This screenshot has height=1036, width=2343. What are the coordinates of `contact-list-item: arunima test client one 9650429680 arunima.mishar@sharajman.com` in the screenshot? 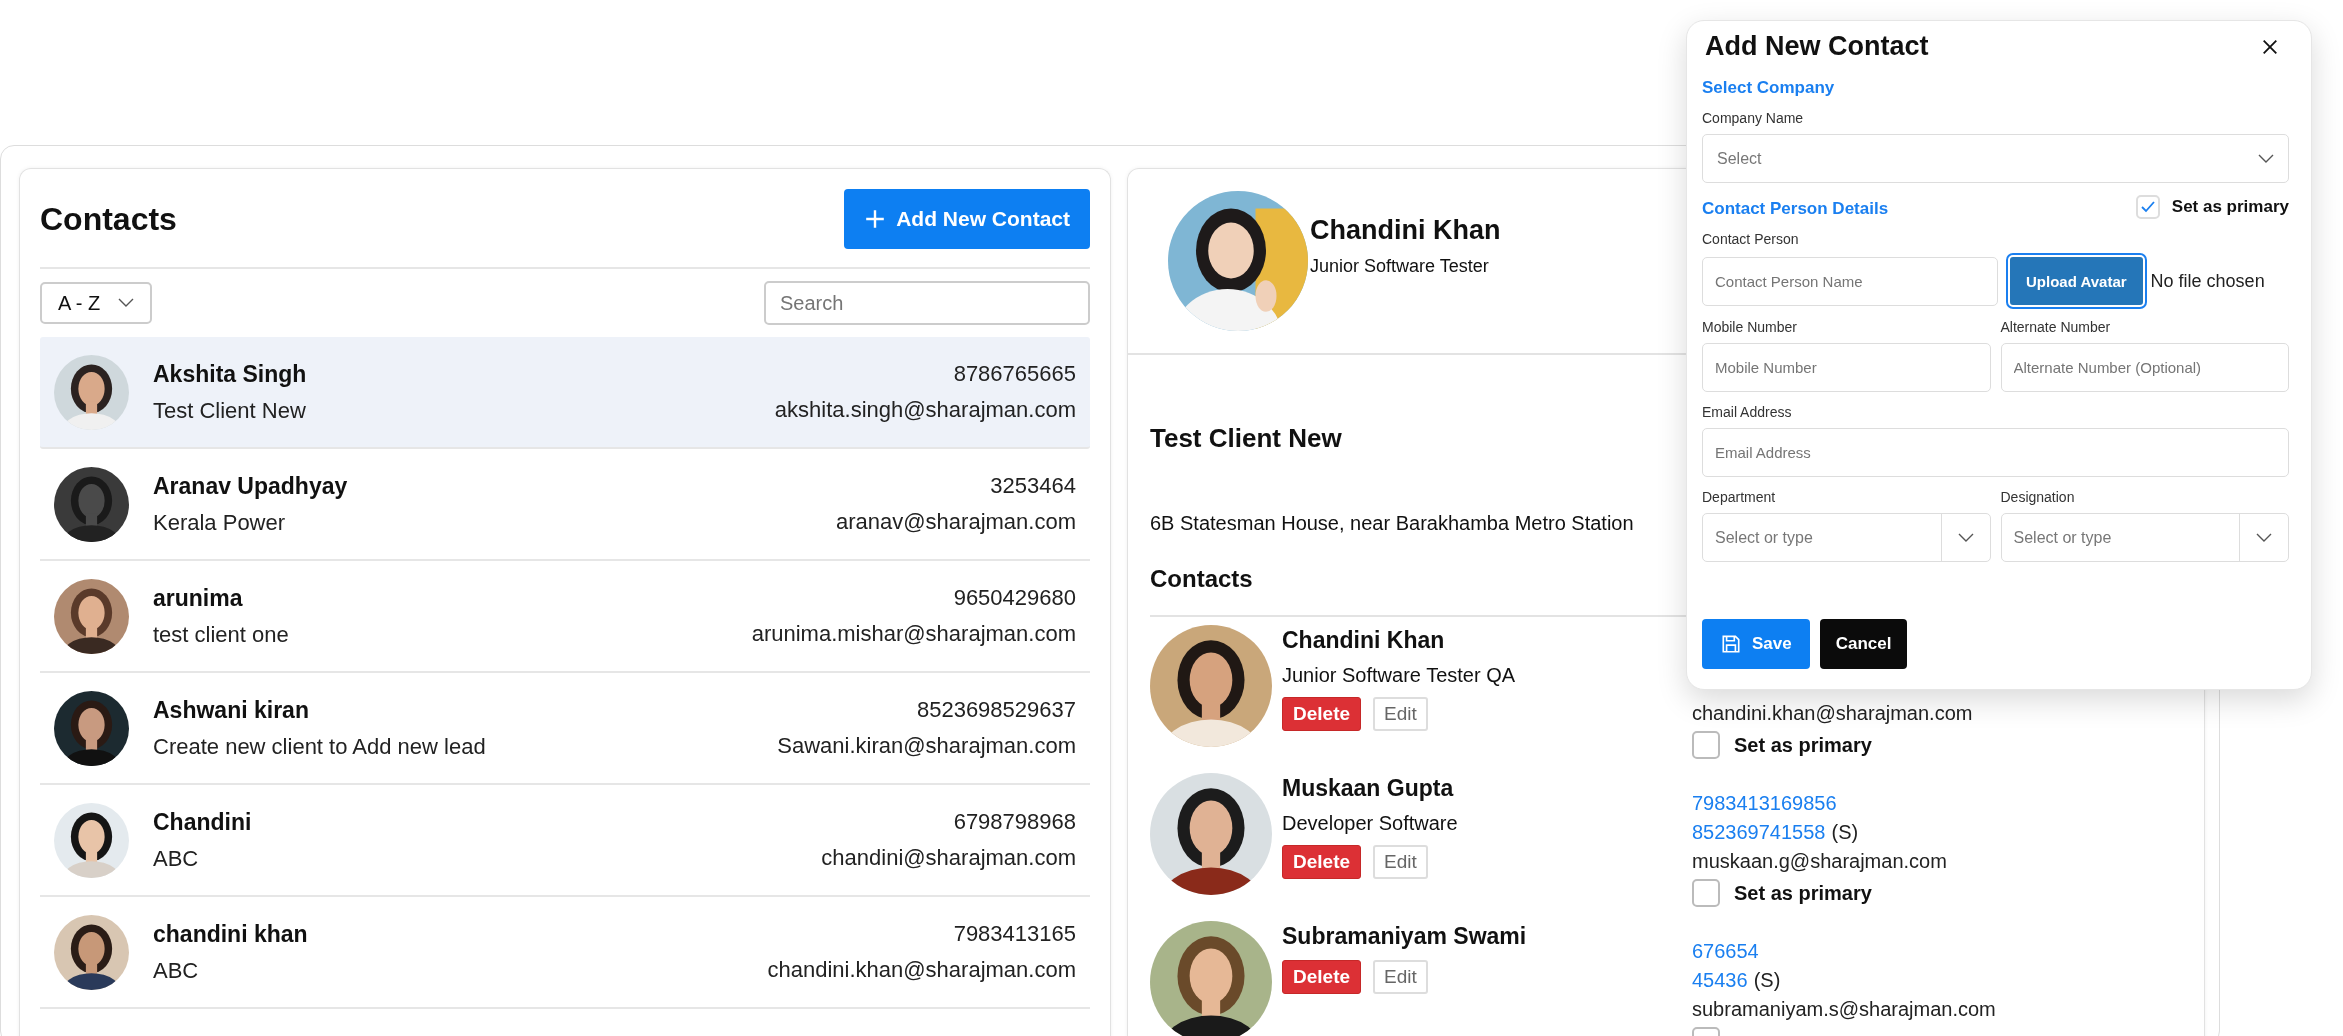 It's located at (565, 617).